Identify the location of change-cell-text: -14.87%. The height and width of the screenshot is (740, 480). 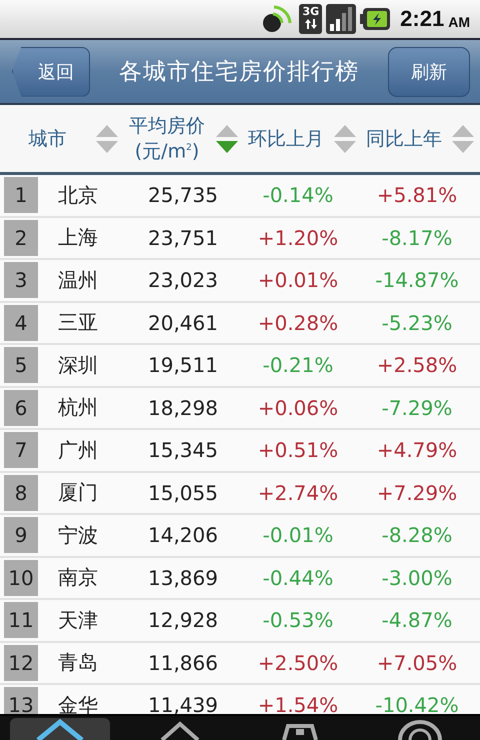
(417, 280).